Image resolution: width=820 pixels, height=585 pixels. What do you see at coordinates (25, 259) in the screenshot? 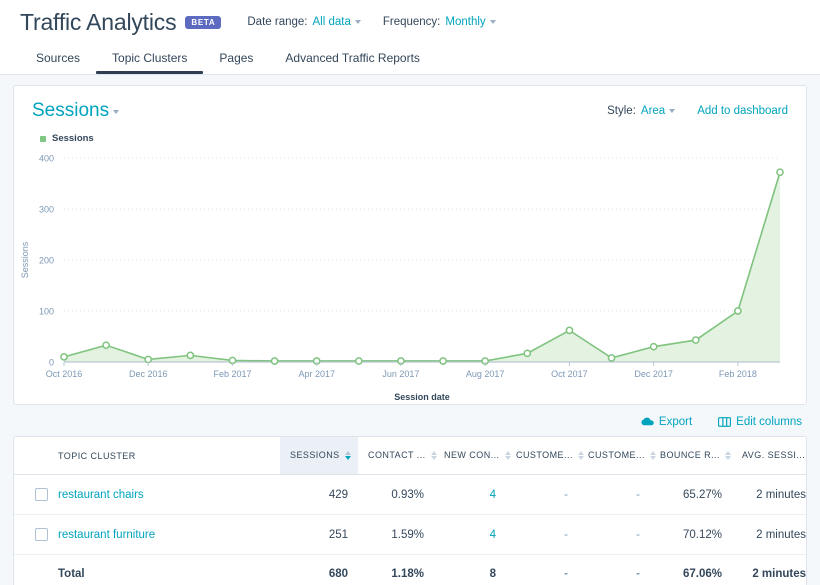
I see `svg-text: Sessions` at bounding box center [25, 259].